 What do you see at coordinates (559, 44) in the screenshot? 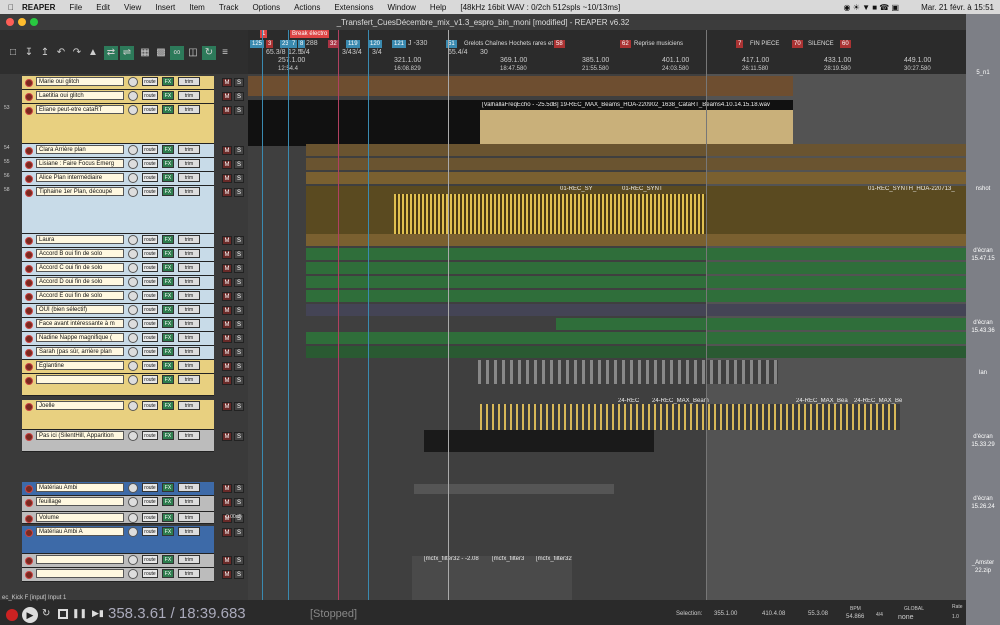
I see `region-number: 58` at bounding box center [559, 44].